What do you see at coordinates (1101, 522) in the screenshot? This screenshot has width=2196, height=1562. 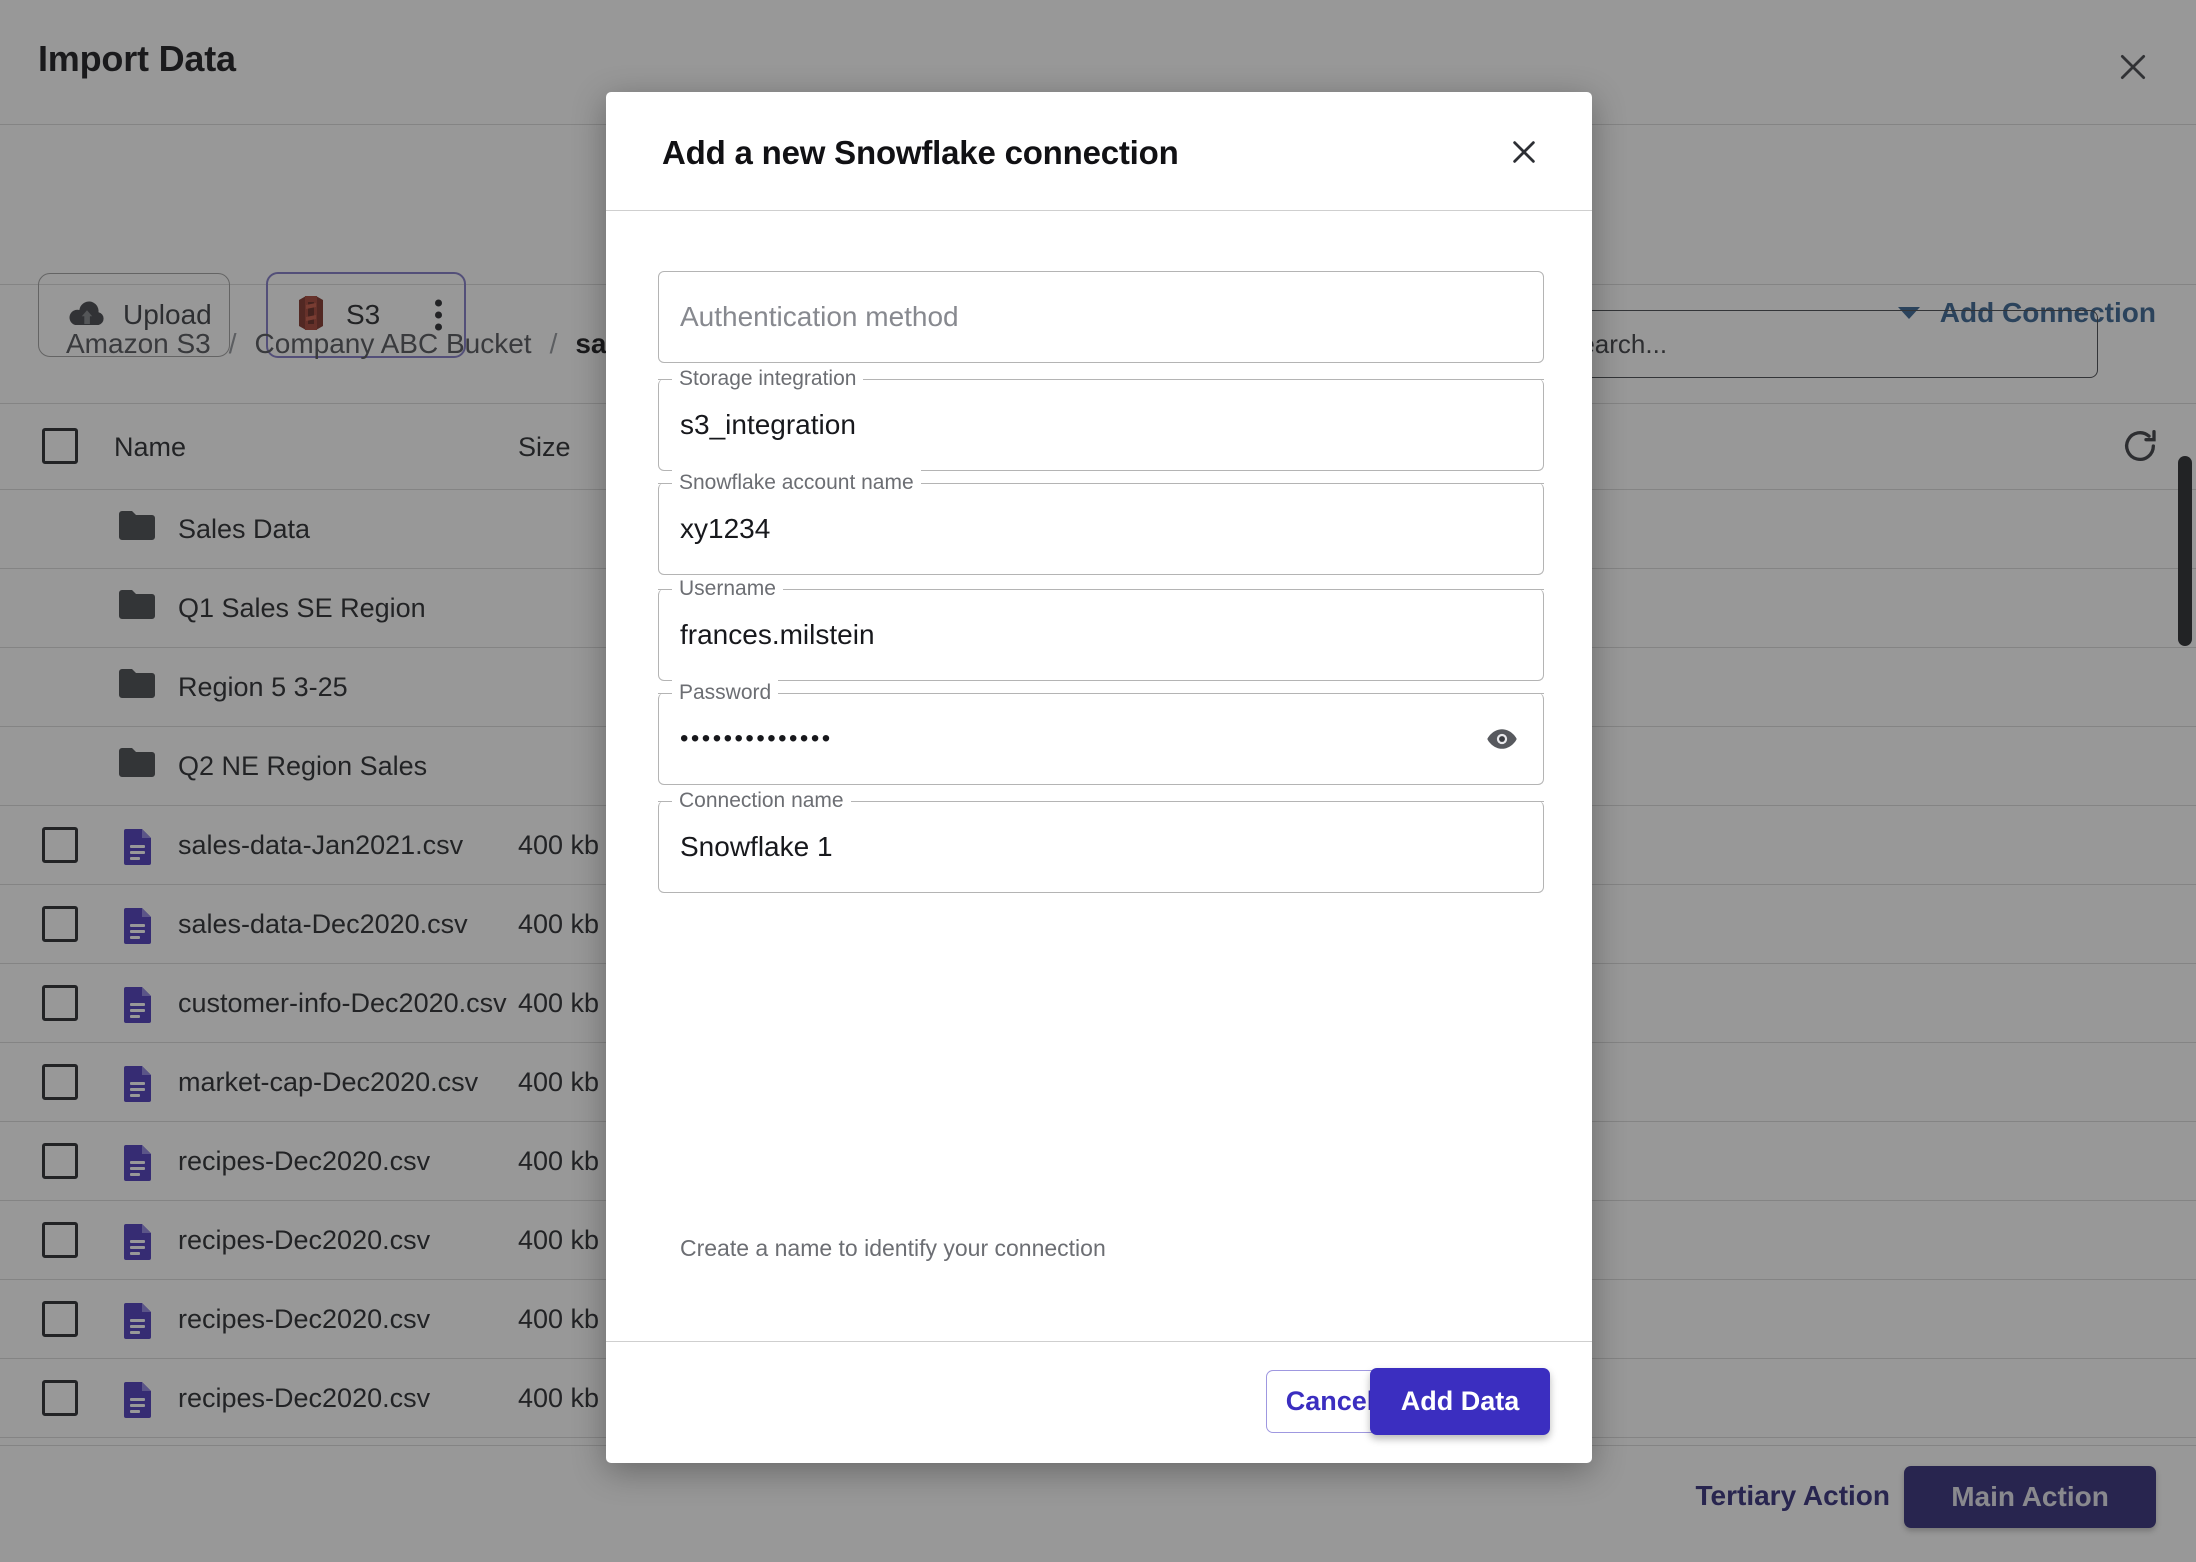 I see `snowflake-account-name-field: Snowflake account name xy1234` at bounding box center [1101, 522].